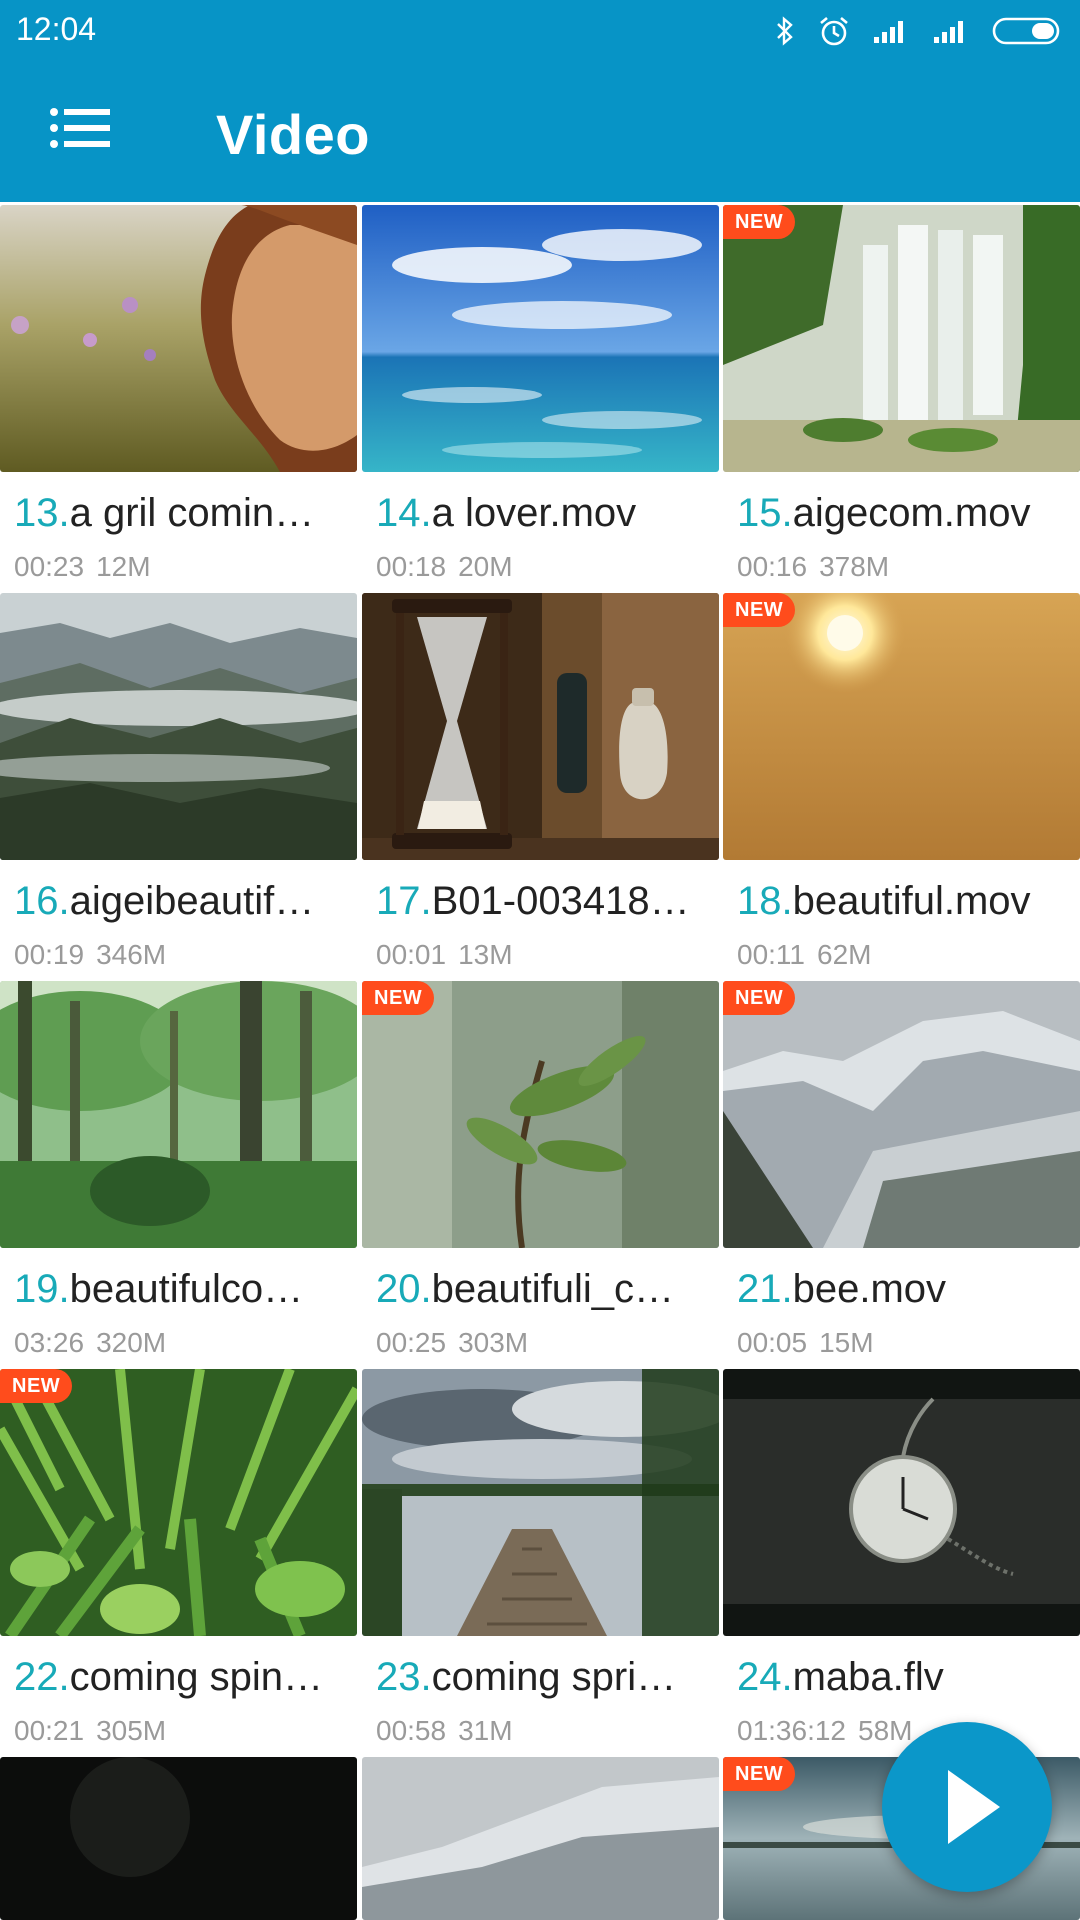 The height and width of the screenshot is (1920, 1080). I want to click on video-card: NEW 15.aigecom.mov 00:16 378M, so click(901, 398).